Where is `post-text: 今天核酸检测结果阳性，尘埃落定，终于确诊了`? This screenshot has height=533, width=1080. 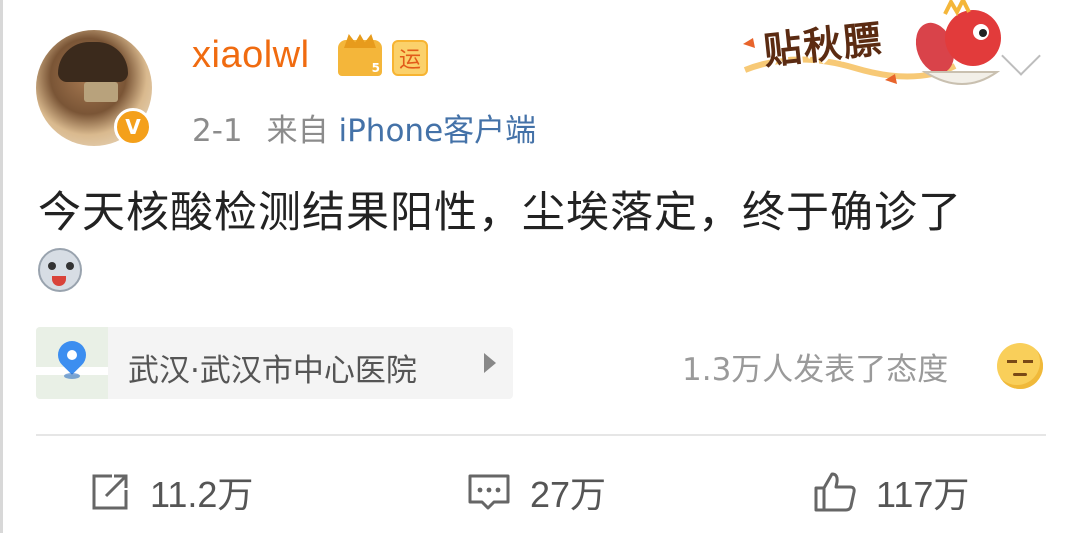 post-text: 今天核酸检测结果阳性，尘埃落定，终于确诊了 is located at coordinates (500, 213).